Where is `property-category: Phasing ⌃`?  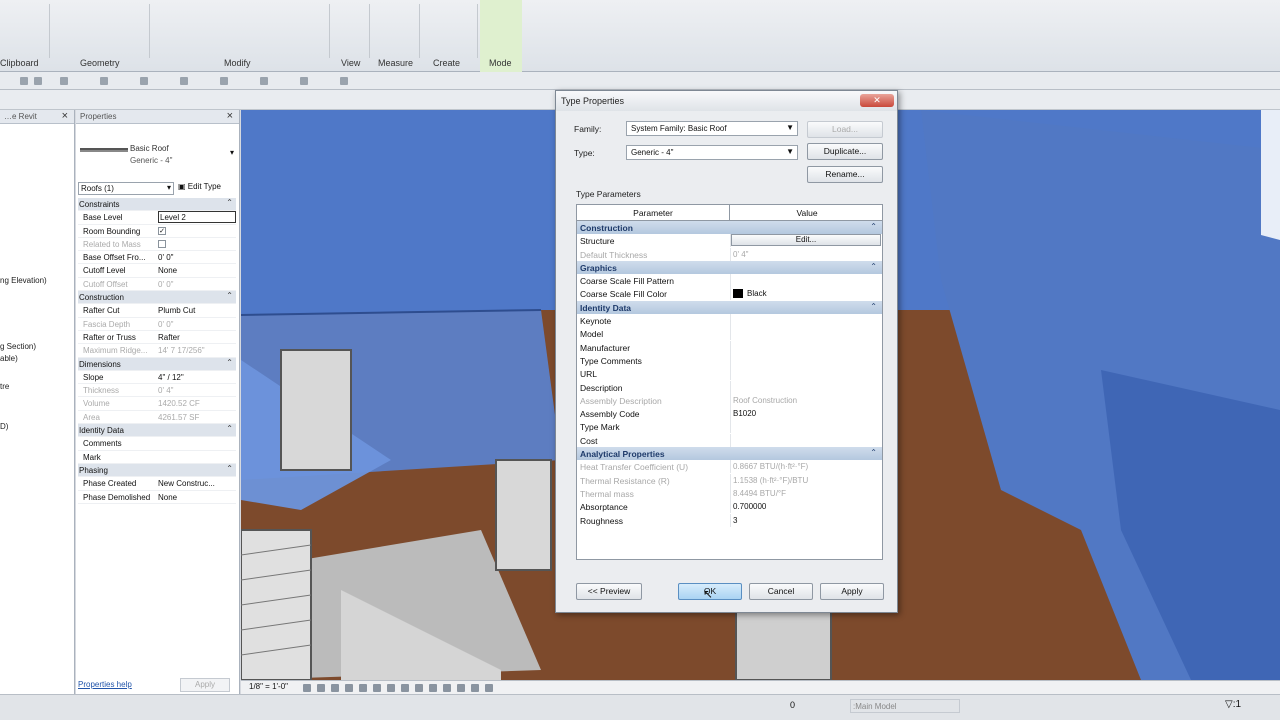
property-category: Phasing ⌃ is located at coordinates (157, 470).